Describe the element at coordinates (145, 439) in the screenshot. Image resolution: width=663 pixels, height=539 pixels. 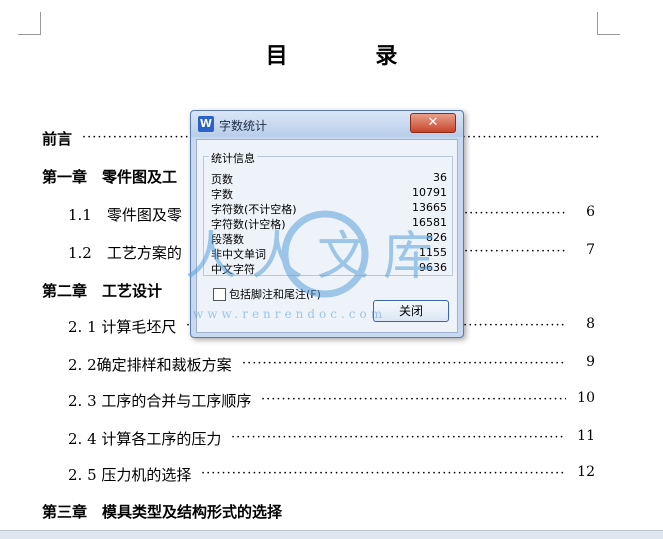
I see `toc-entry-label: 2. 4 计算各工序的压力` at that location.